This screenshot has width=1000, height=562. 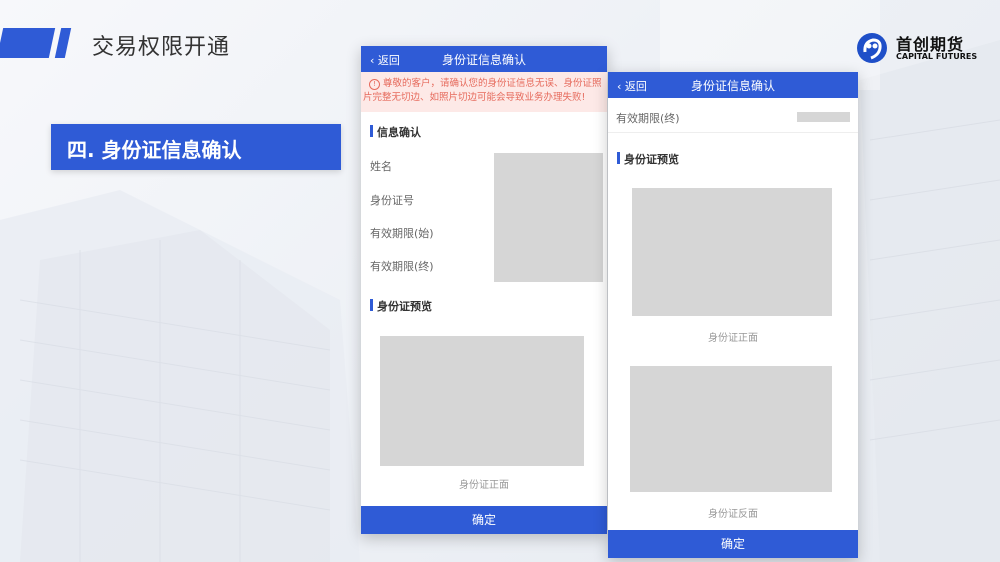 I want to click on warning-icon: !, so click(x=374, y=84).